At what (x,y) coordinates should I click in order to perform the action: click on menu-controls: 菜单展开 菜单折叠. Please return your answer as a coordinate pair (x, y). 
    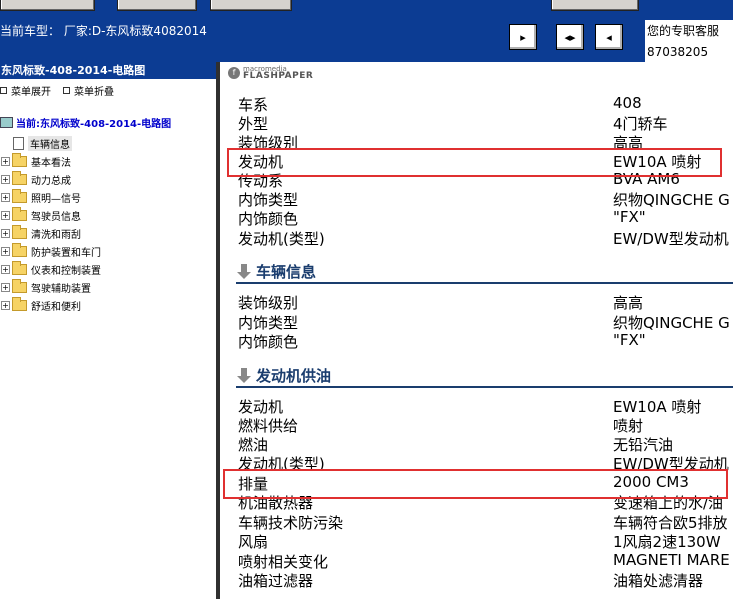
    Looking at the image, I should click on (57, 90).